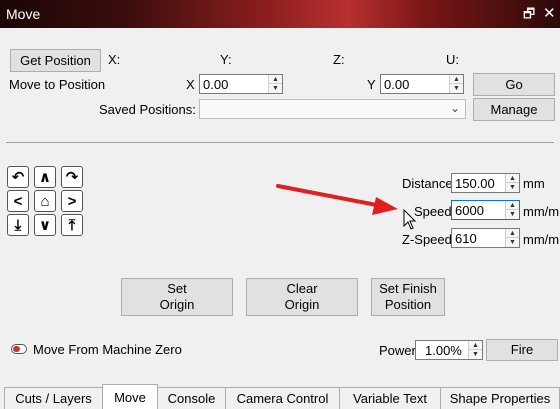 This screenshot has width=560, height=409. Describe the element at coordinates (72, 177) in the screenshot. I see `rotate-cw-icon: ↷` at that location.